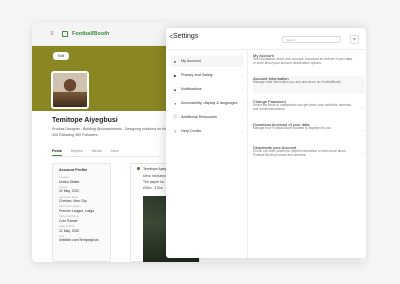  What do you see at coordinates (191, 89) in the screenshot?
I see `settings-menu-label: Notifications` at bounding box center [191, 89].